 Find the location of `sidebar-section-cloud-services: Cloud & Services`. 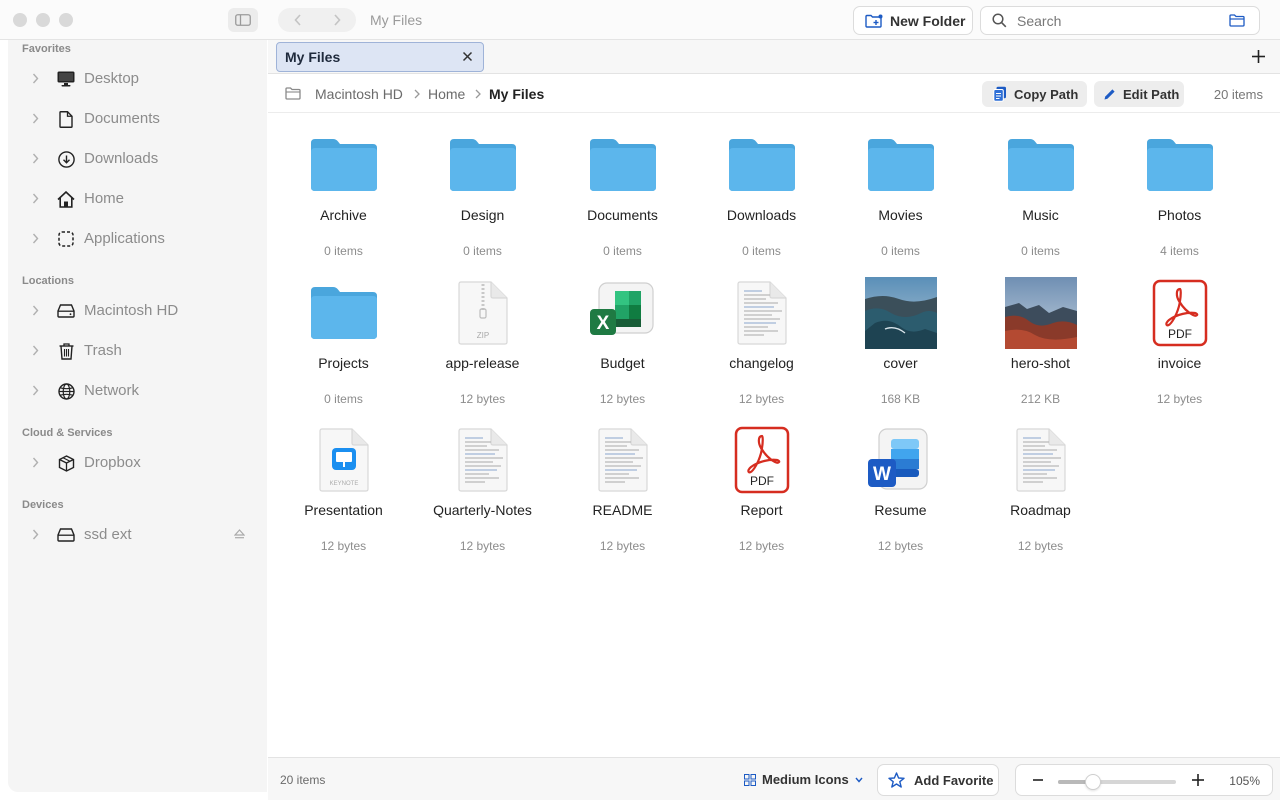

sidebar-section-cloud-services: Cloud & Services is located at coordinates (67, 433).